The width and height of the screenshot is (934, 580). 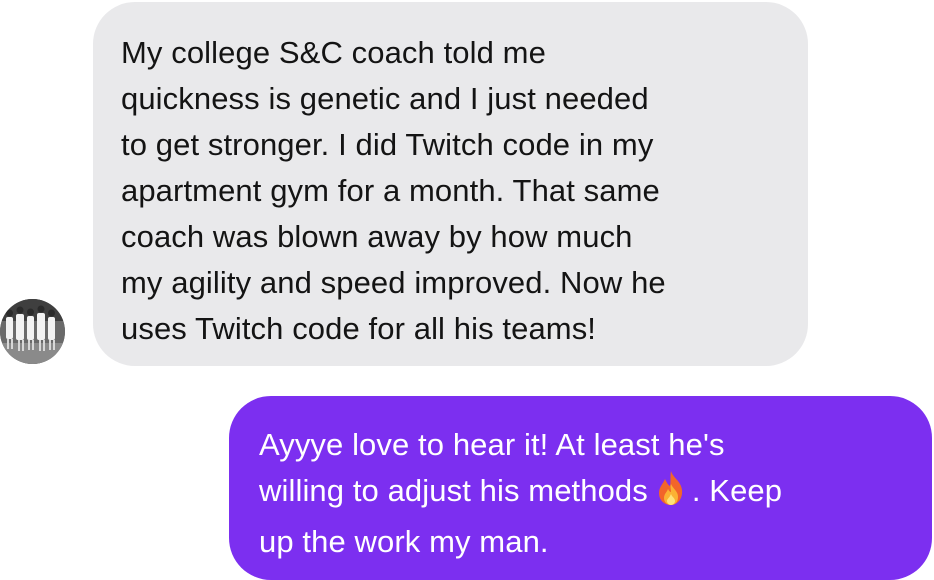 What do you see at coordinates (390, 190) in the screenshot?
I see `message-text-line: apartment gym for a month. That same` at bounding box center [390, 190].